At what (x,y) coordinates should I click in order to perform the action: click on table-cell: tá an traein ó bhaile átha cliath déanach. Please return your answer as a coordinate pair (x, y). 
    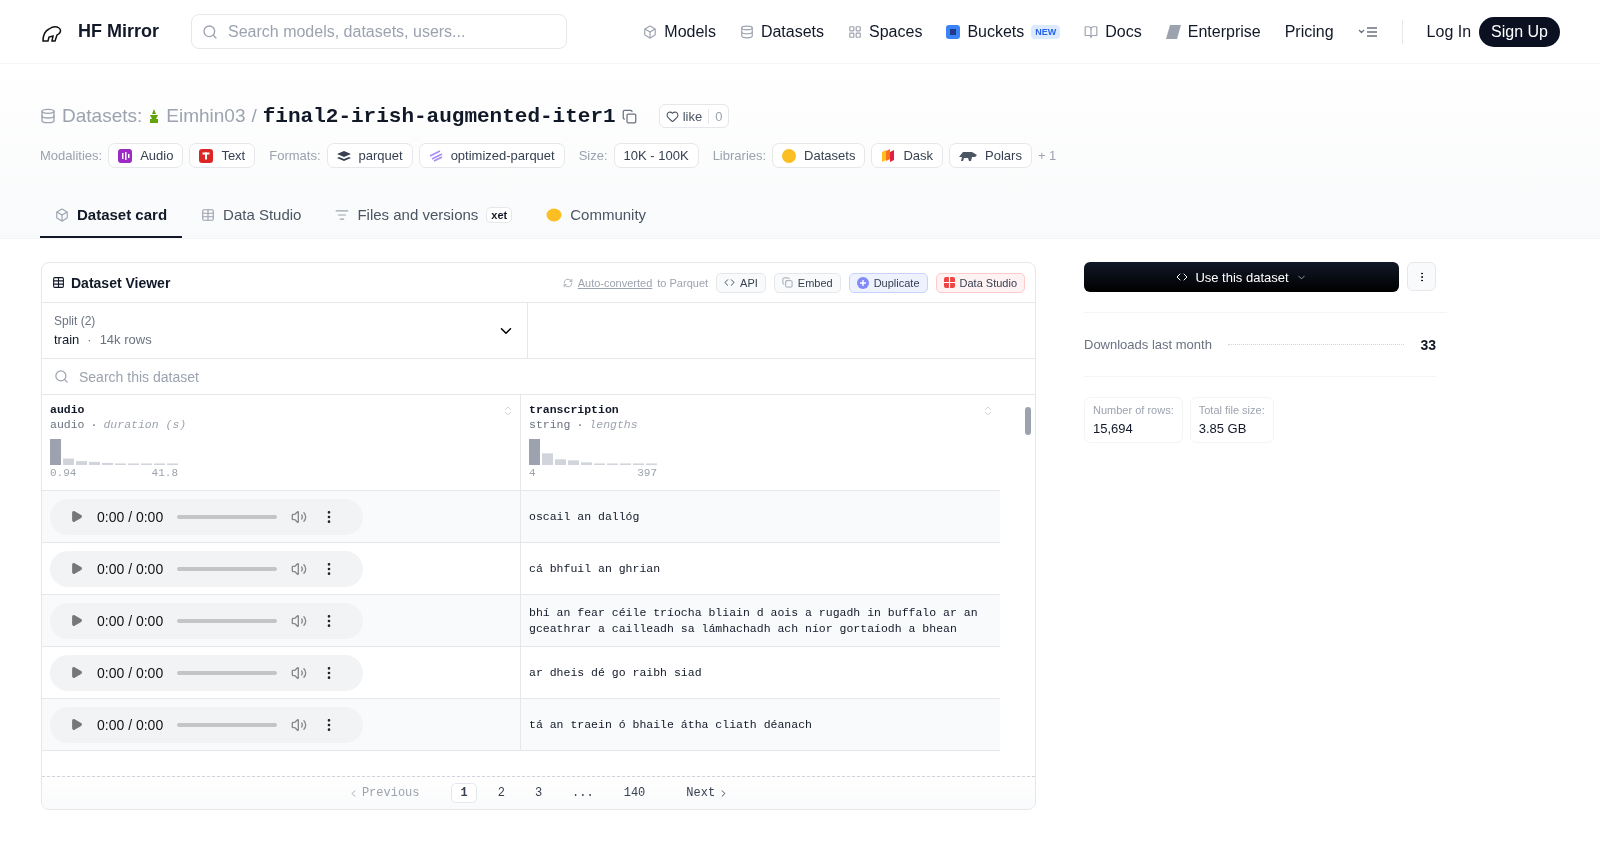
    Looking at the image, I should click on (670, 724).